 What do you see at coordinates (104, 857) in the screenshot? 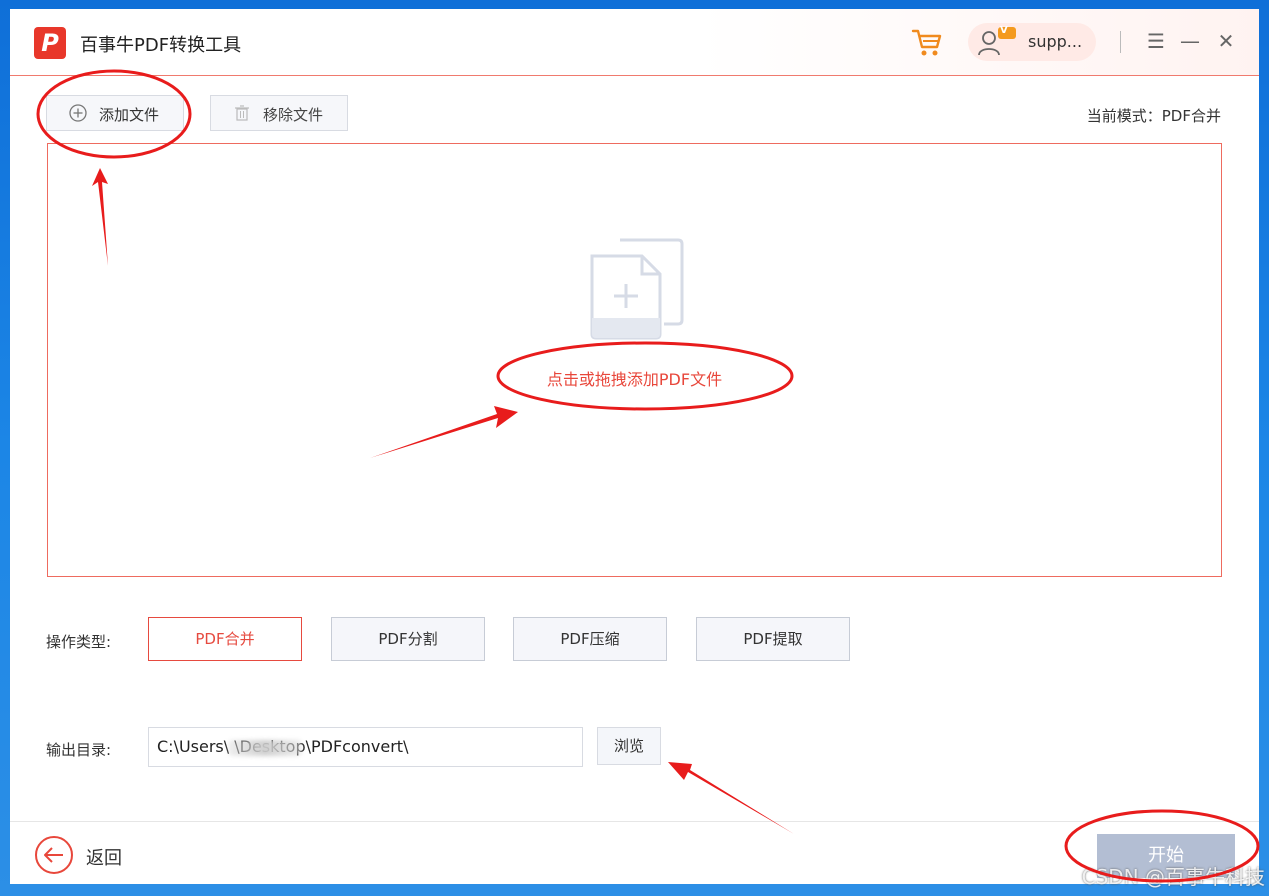
I see `back-button: 返回` at bounding box center [104, 857].